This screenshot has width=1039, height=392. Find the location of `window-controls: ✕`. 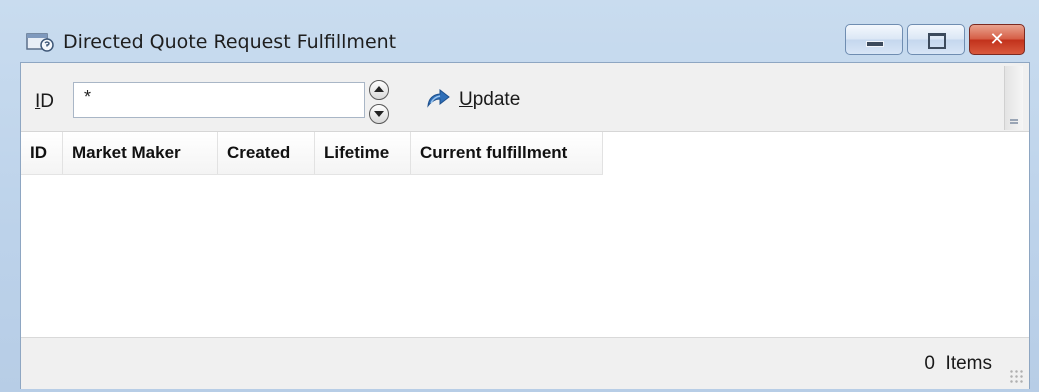

window-controls: ✕ is located at coordinates (935, 40).